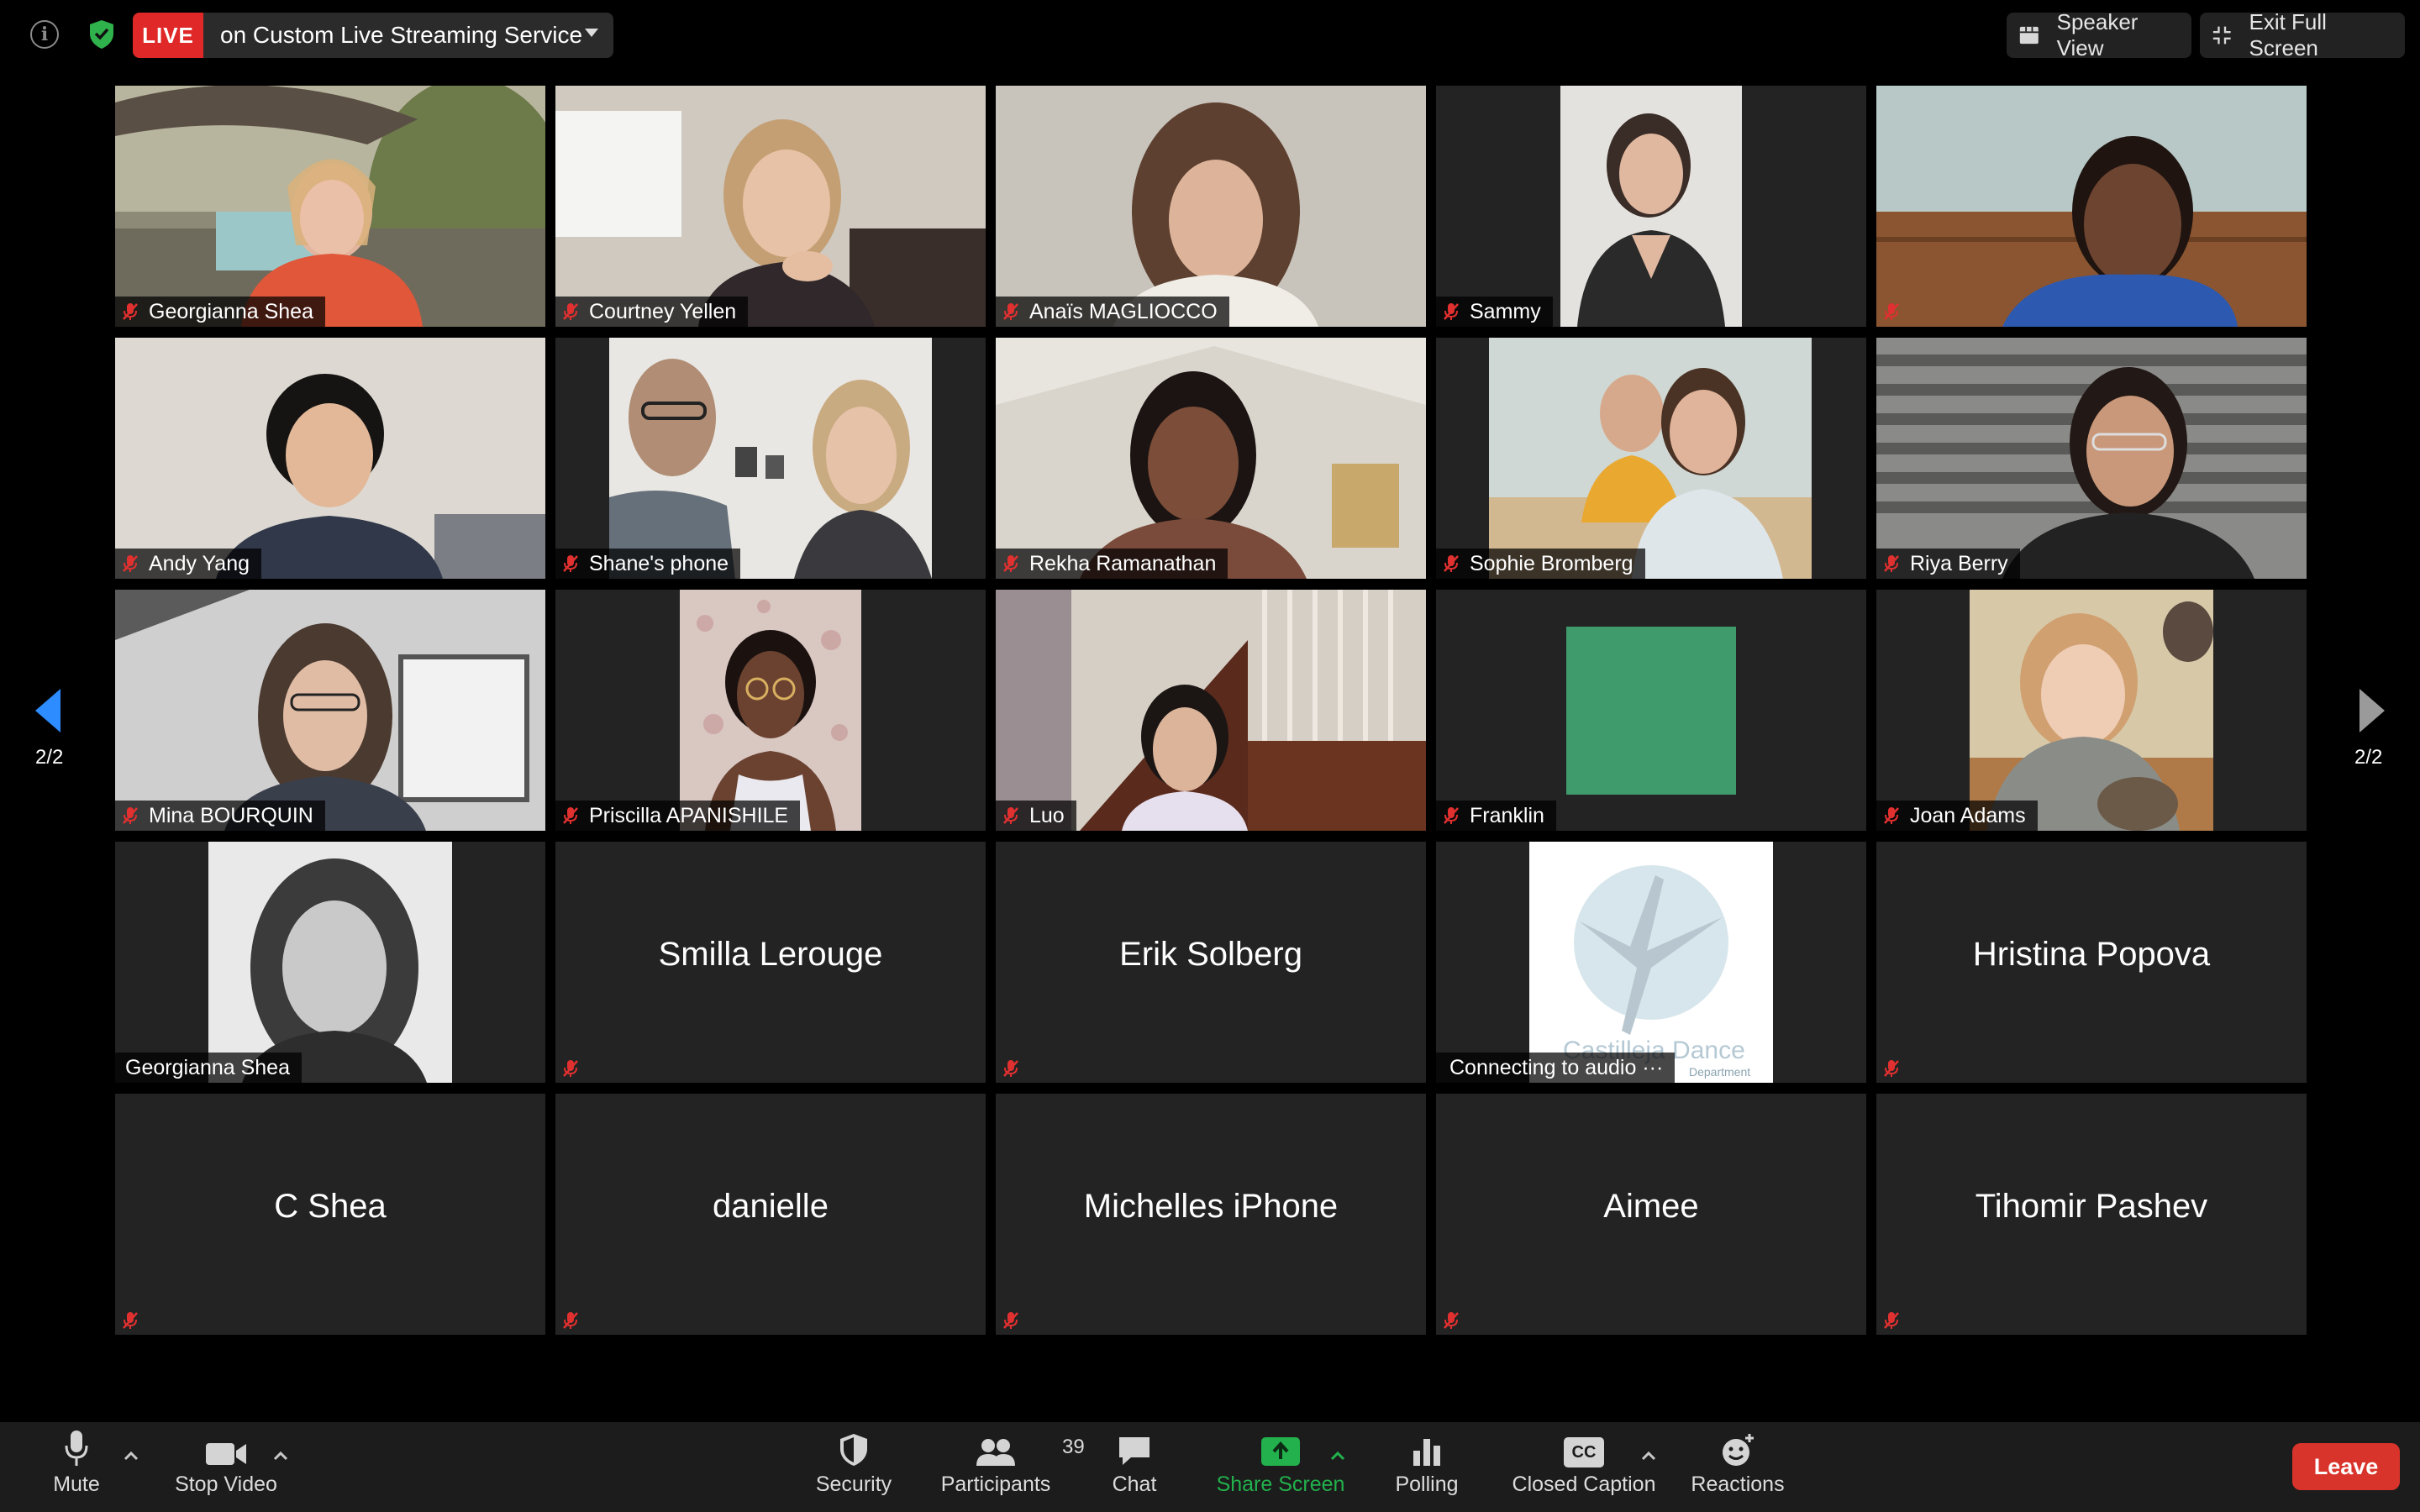 This screenshot has height=1512, width=2420. I want to click on participant-tile: Franklin, so click(1651, 710).